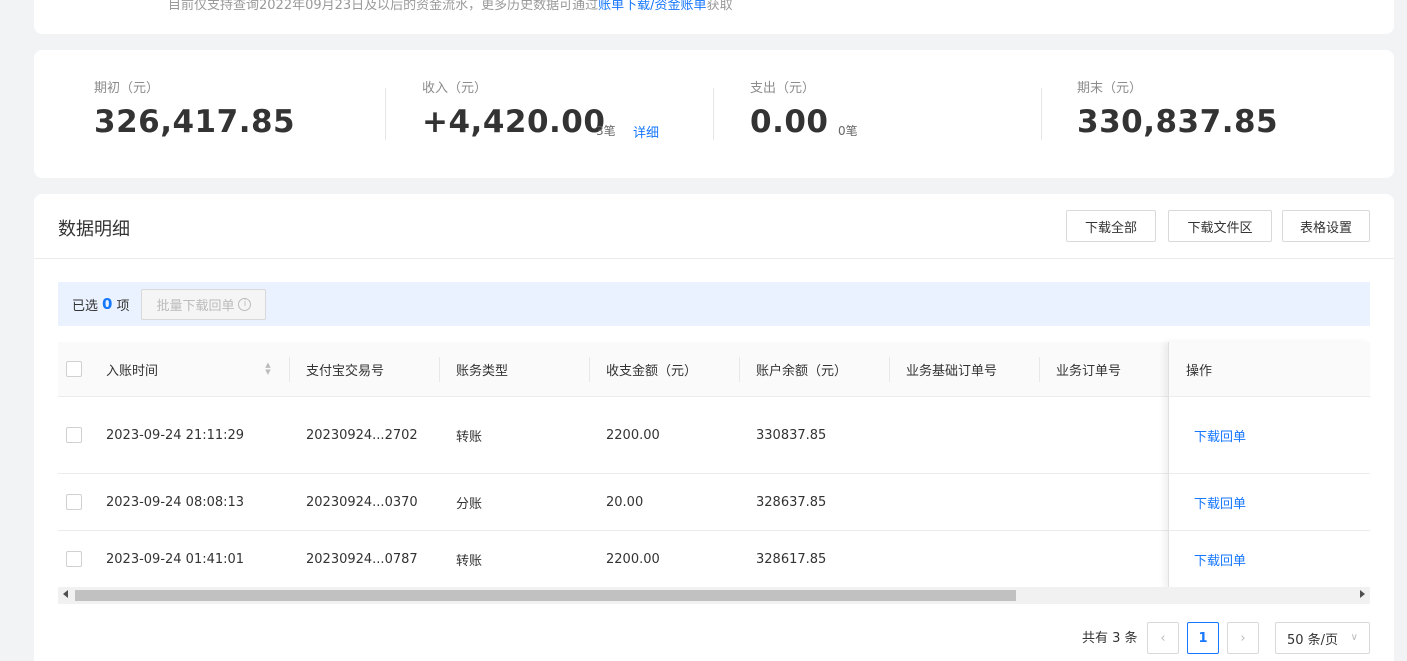  What do you see at coordinates (362, 435) in the screenshot?
I see `cell-trade-no: 20230924...2702` at bounding box center [362, 435].